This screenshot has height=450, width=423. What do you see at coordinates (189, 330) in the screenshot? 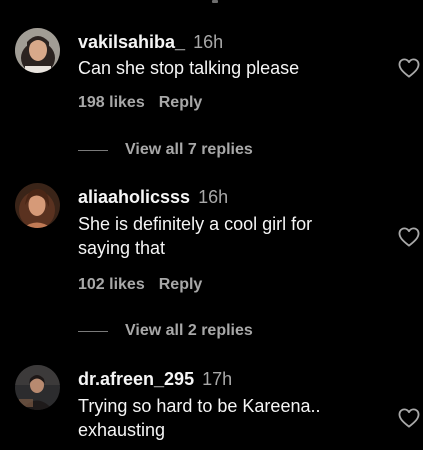
I see `view-replies-label: View all 2 replies` at bounding box center [189, 330].